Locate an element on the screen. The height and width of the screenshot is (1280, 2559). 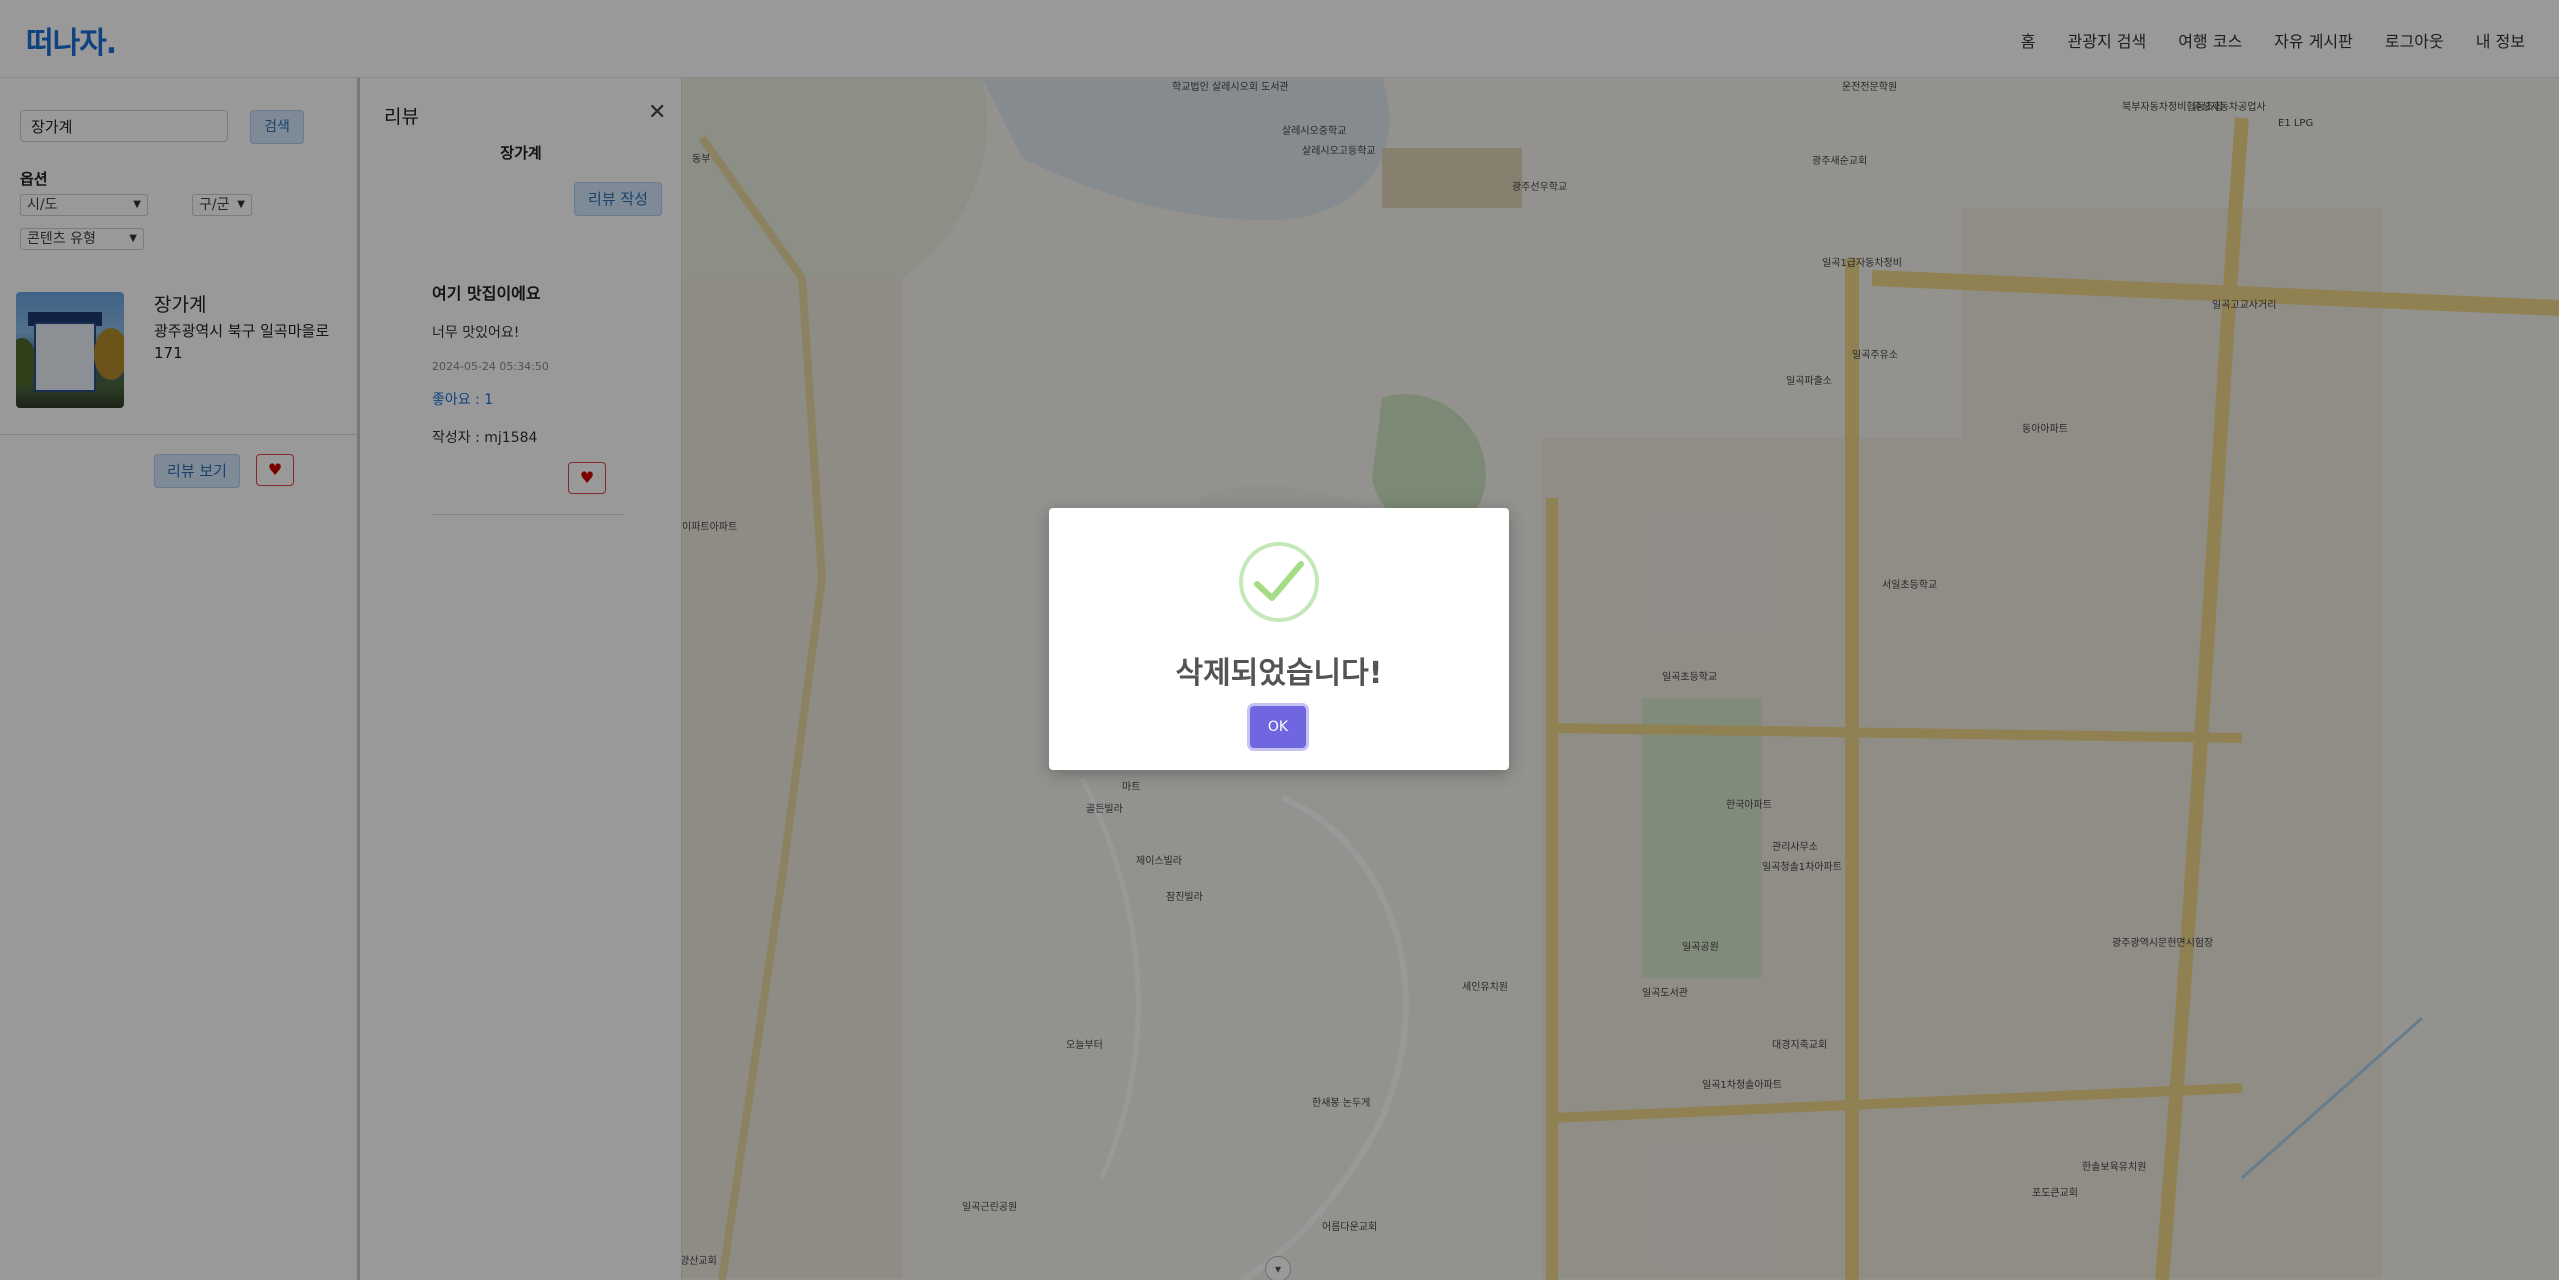
success-check-icon is located at coordinates (1279, 582).